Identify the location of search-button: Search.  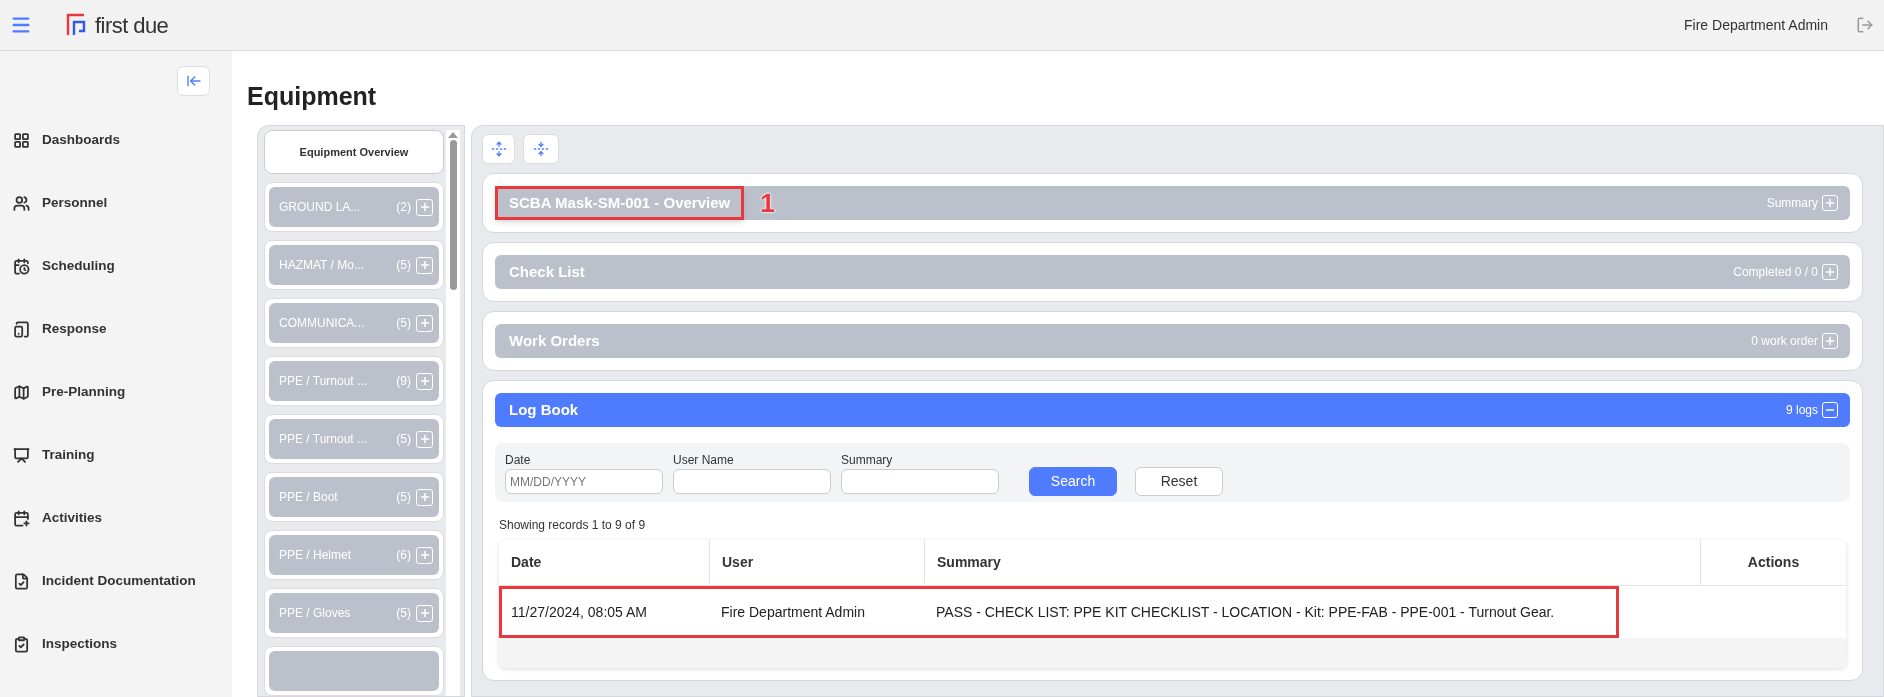
(1073, 481).